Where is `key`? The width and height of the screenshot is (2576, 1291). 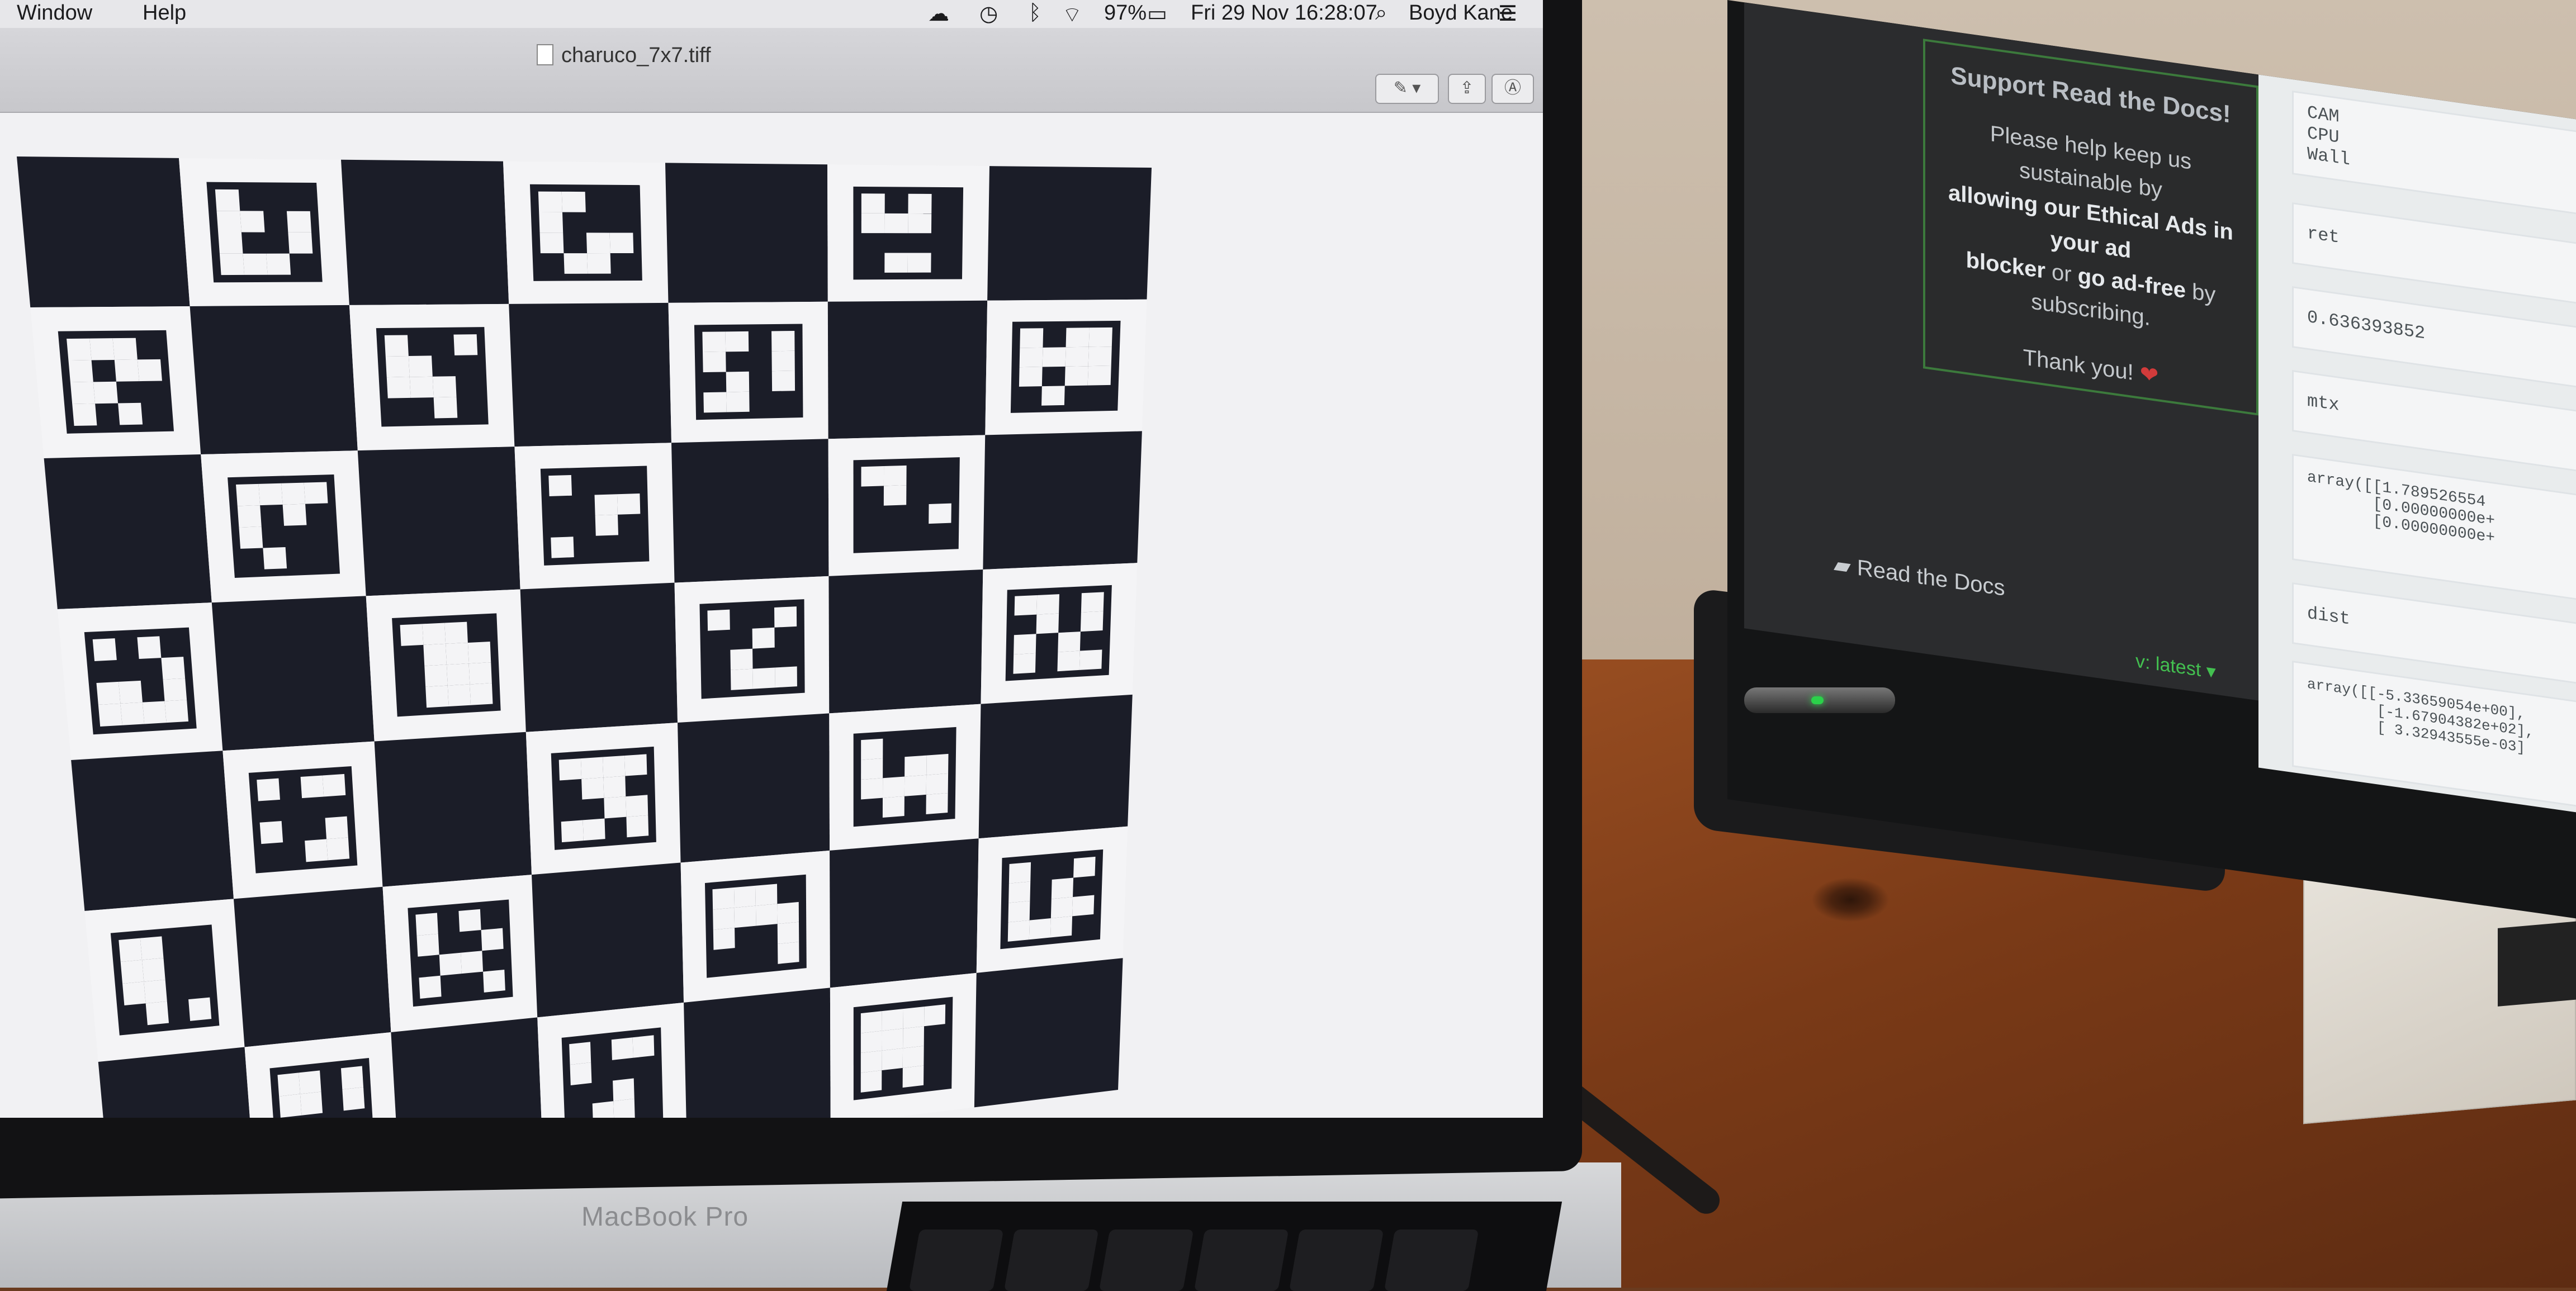 key is located at coordinates (1431, 1260).